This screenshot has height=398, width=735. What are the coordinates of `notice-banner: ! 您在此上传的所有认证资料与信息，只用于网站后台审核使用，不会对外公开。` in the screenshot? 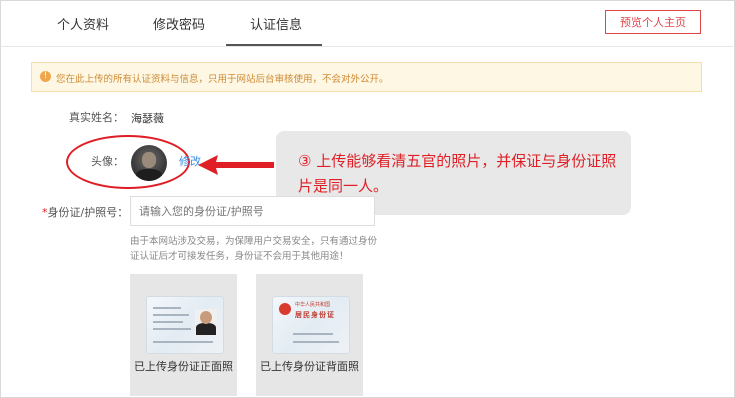 It's located at (366, 77).